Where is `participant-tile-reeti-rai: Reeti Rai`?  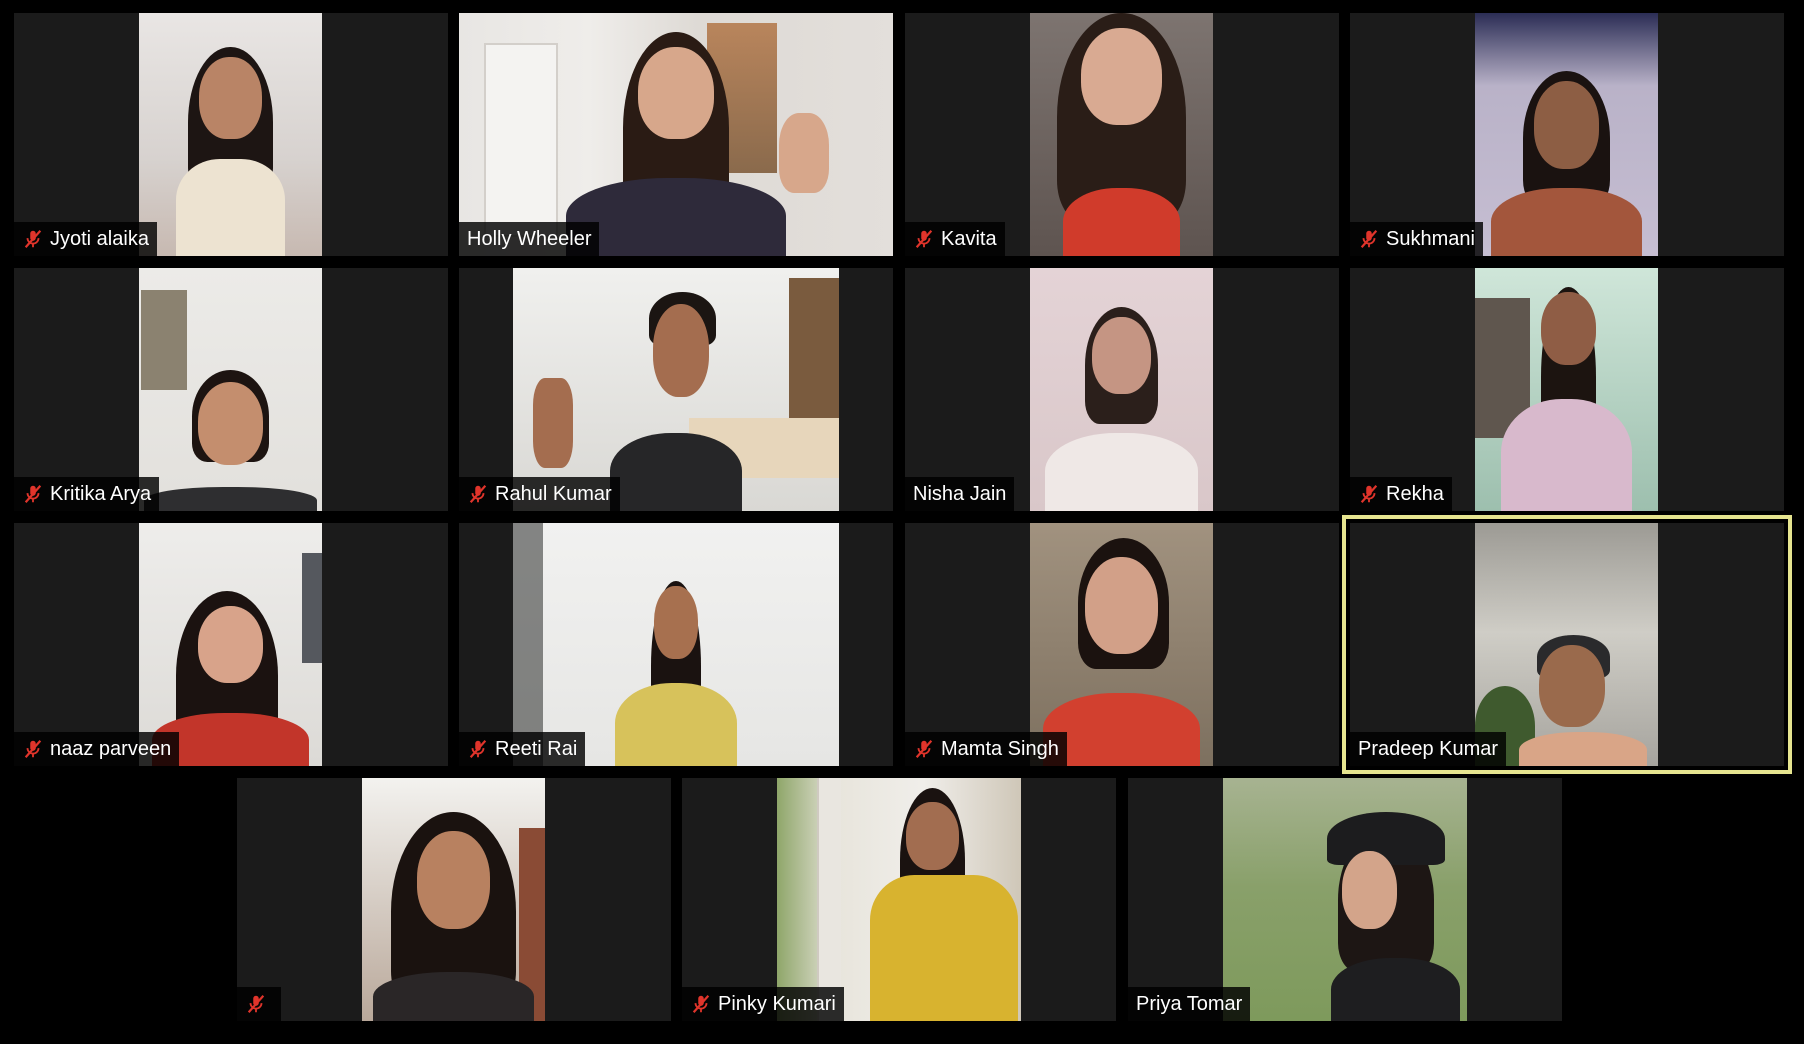
participant-tile-reeti-rai: Reeti Rai is located at coordinates (676, 644).